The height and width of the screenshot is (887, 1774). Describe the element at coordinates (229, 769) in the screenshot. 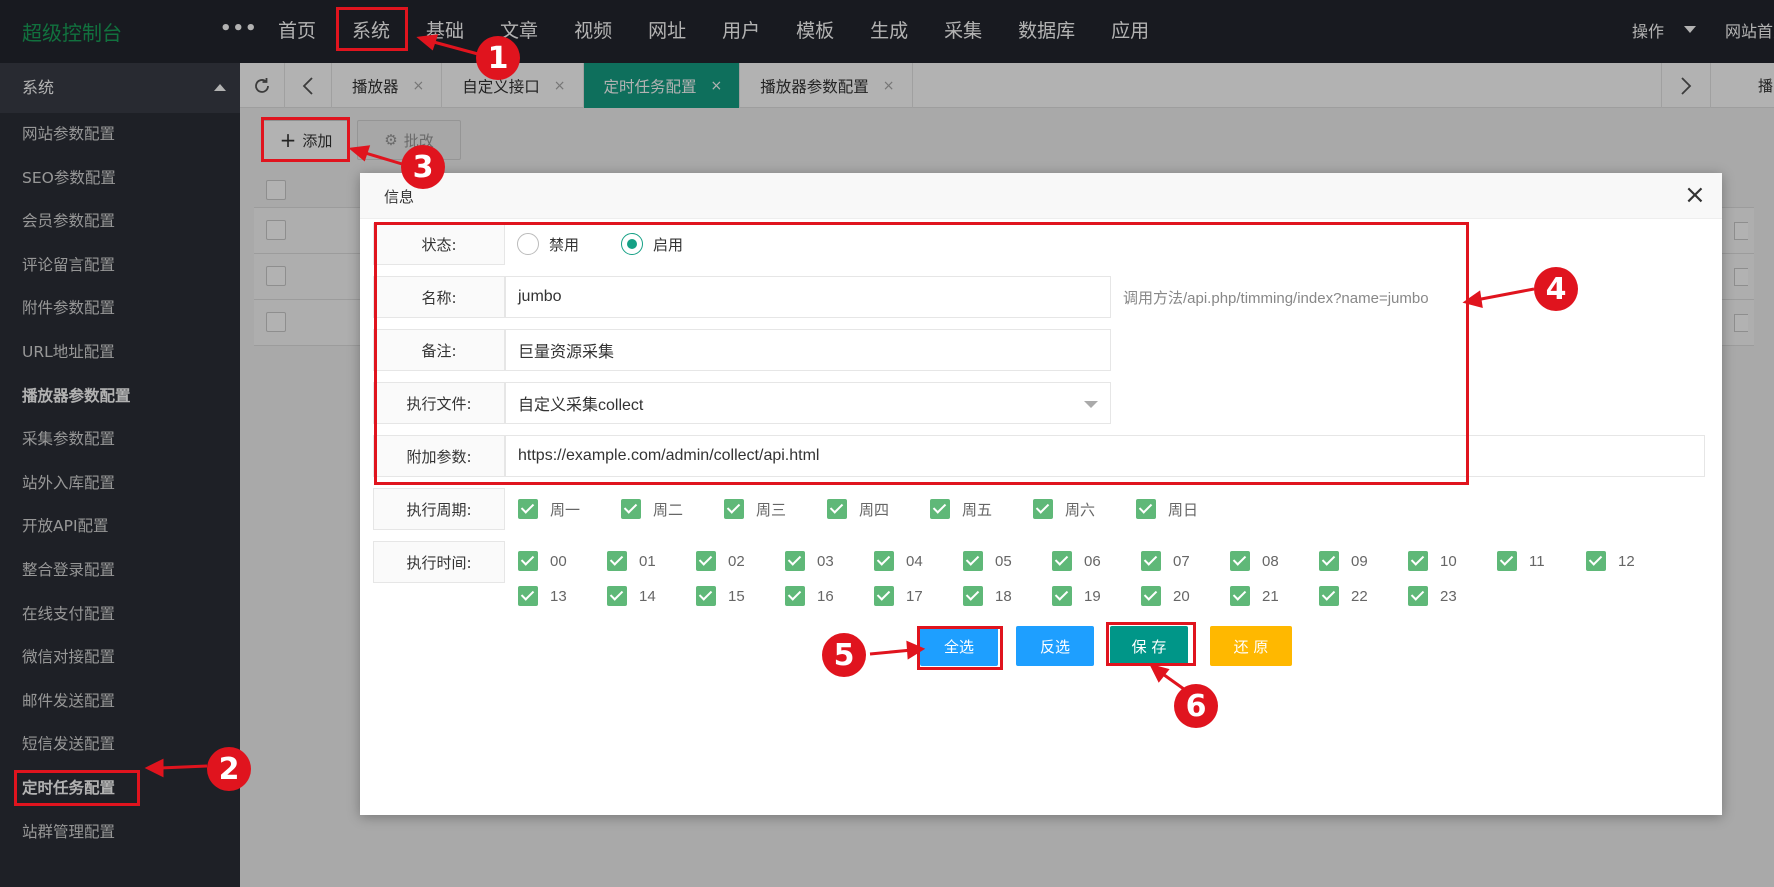

I see `annotation-badge-2: 2` at that location.